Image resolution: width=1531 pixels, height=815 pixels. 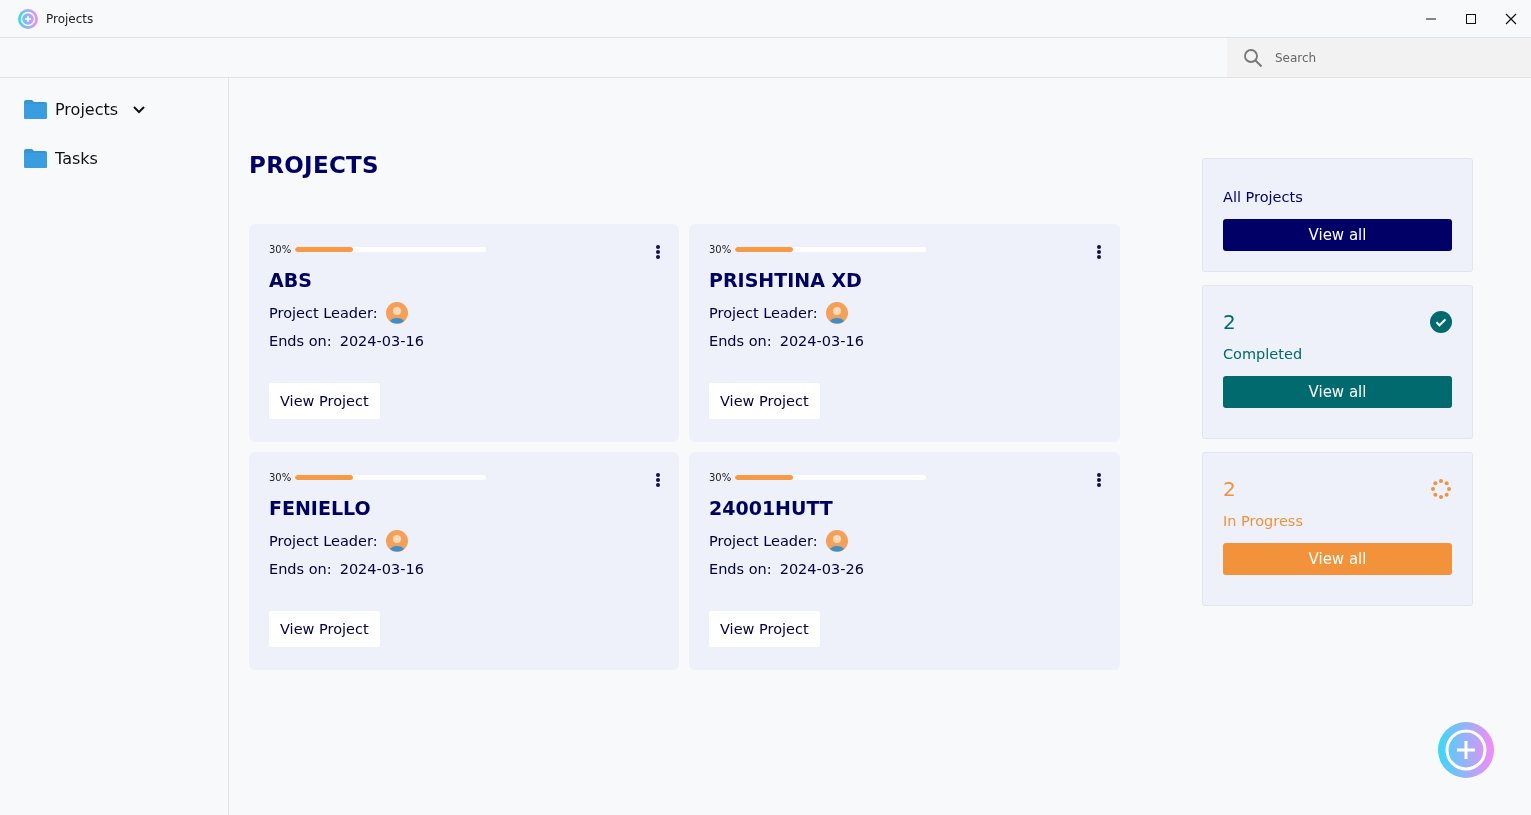 I want to click on sidebar-item: Projects, so click(x=85, y=109).